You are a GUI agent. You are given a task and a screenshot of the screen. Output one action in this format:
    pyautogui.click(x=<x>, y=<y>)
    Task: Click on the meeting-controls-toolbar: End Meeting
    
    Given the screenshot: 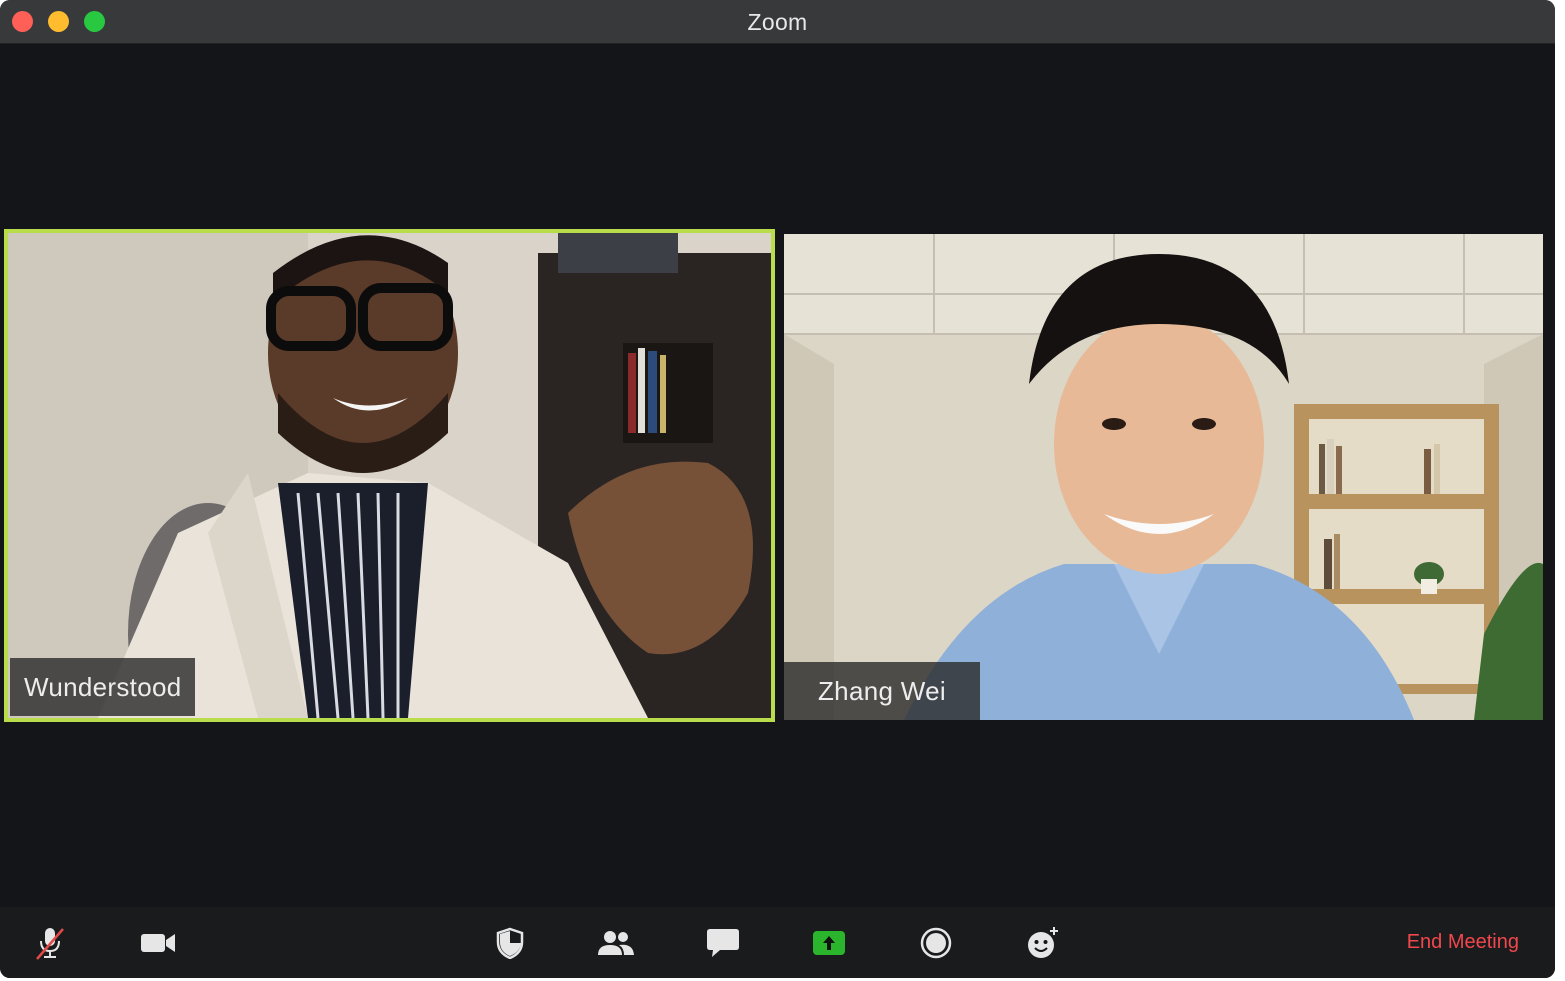 What is the action you would take?
    pyautogui.click(x=777, y=942)
    